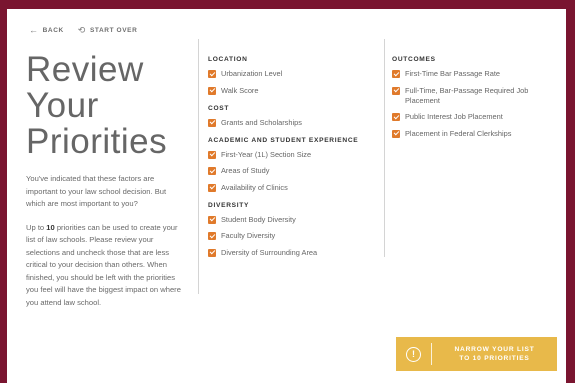 The width and height of the screenshot is (575, 383). I want to click on priority-checkbox-item: Areas of Study, so click(293, 171).